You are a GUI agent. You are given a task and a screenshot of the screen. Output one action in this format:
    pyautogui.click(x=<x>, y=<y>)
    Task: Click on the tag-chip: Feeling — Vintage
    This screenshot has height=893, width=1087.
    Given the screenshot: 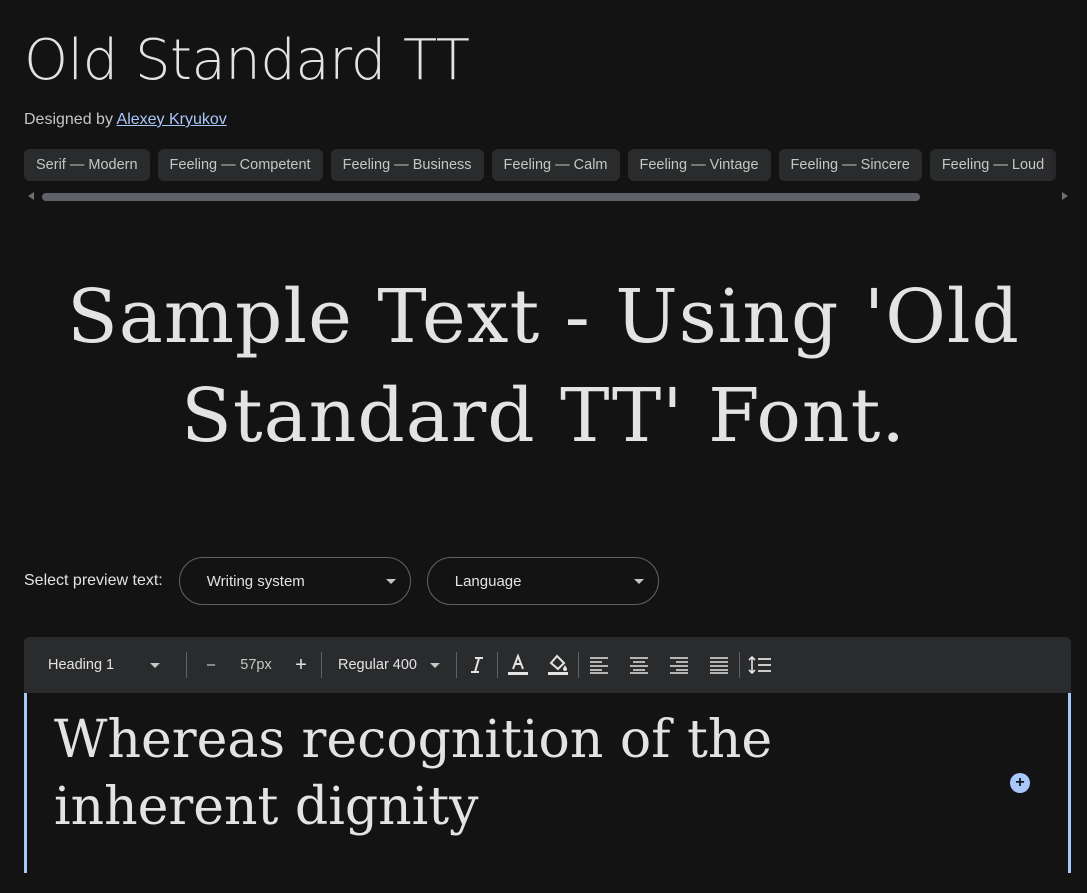 What is the action you would take?
    pyautogui.click(x=699, y=165)
    